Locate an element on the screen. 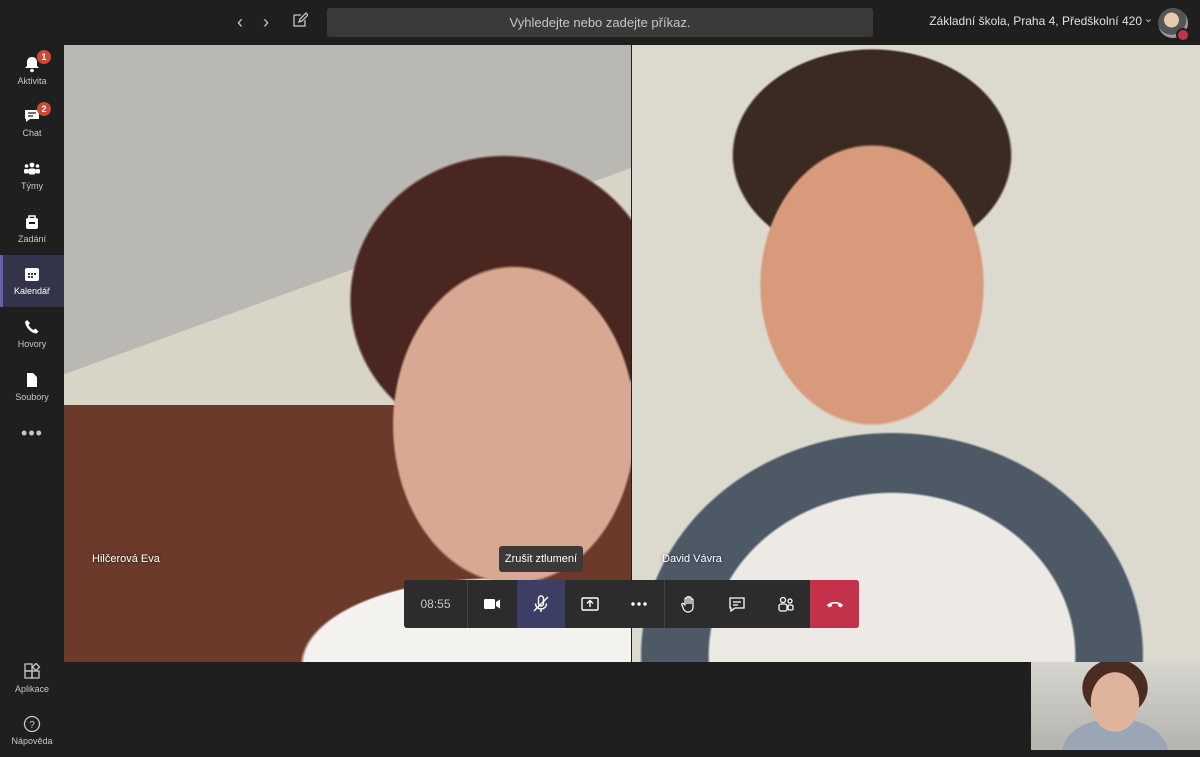  microphone-toggle-button is located at coordinates (541, 604).